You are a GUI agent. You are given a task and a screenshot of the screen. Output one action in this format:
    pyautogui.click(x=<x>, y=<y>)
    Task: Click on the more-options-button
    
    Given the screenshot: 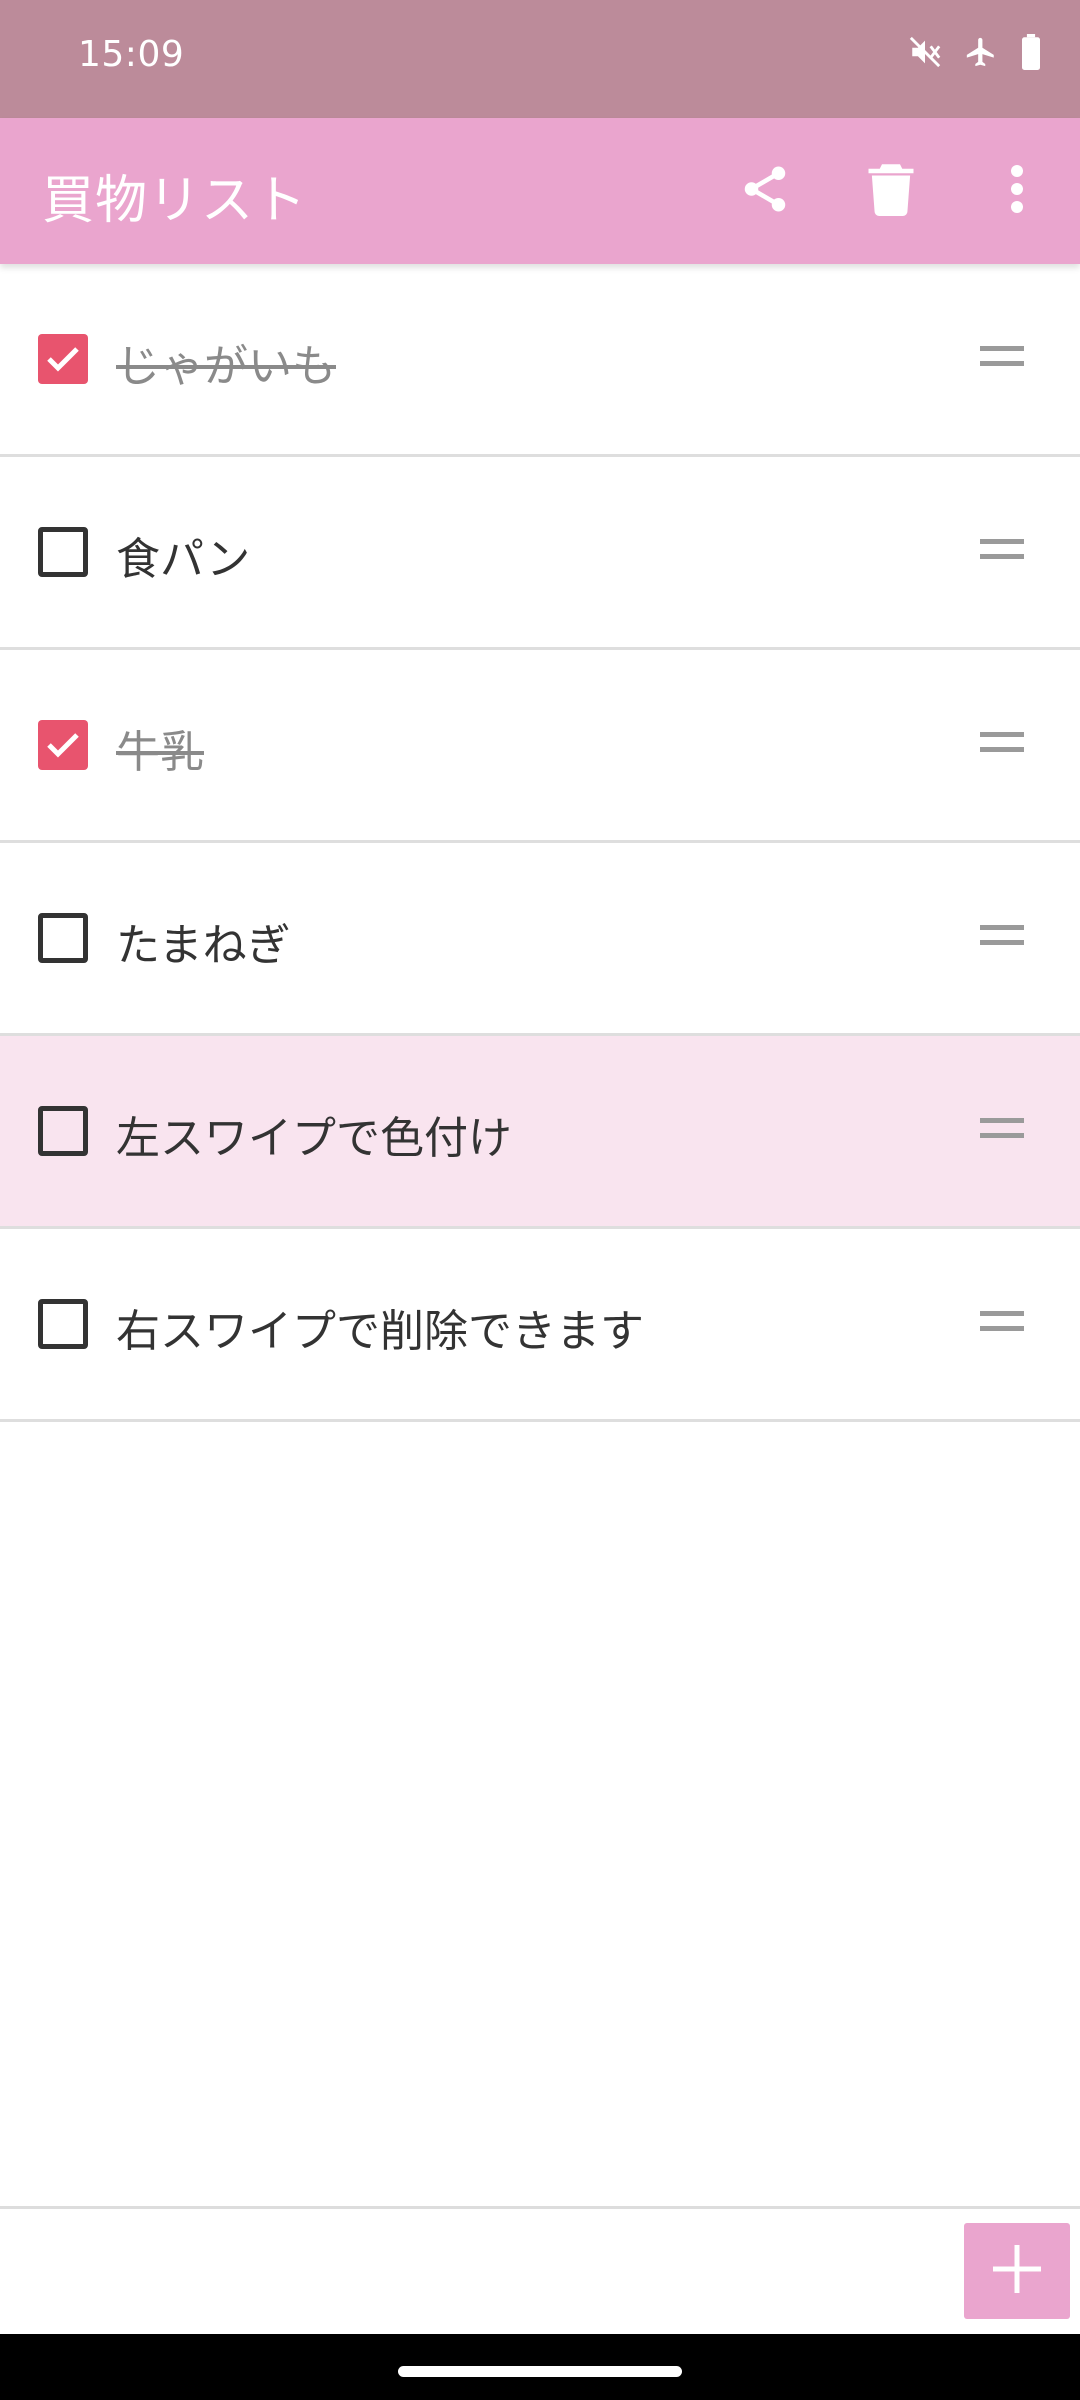 What is the action you would take?
    pyautogui.click(x=1017, y=191)
    